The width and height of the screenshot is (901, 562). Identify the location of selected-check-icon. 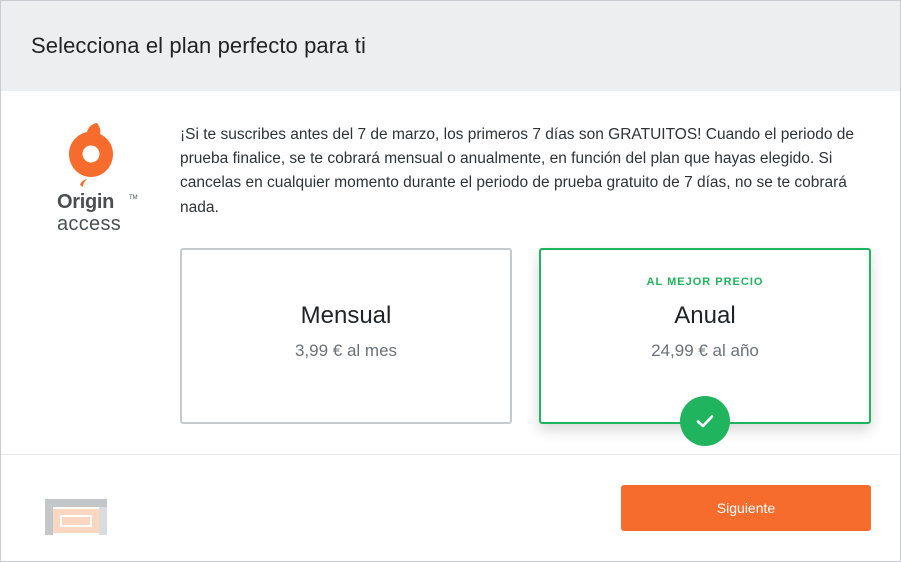
(705, 421).